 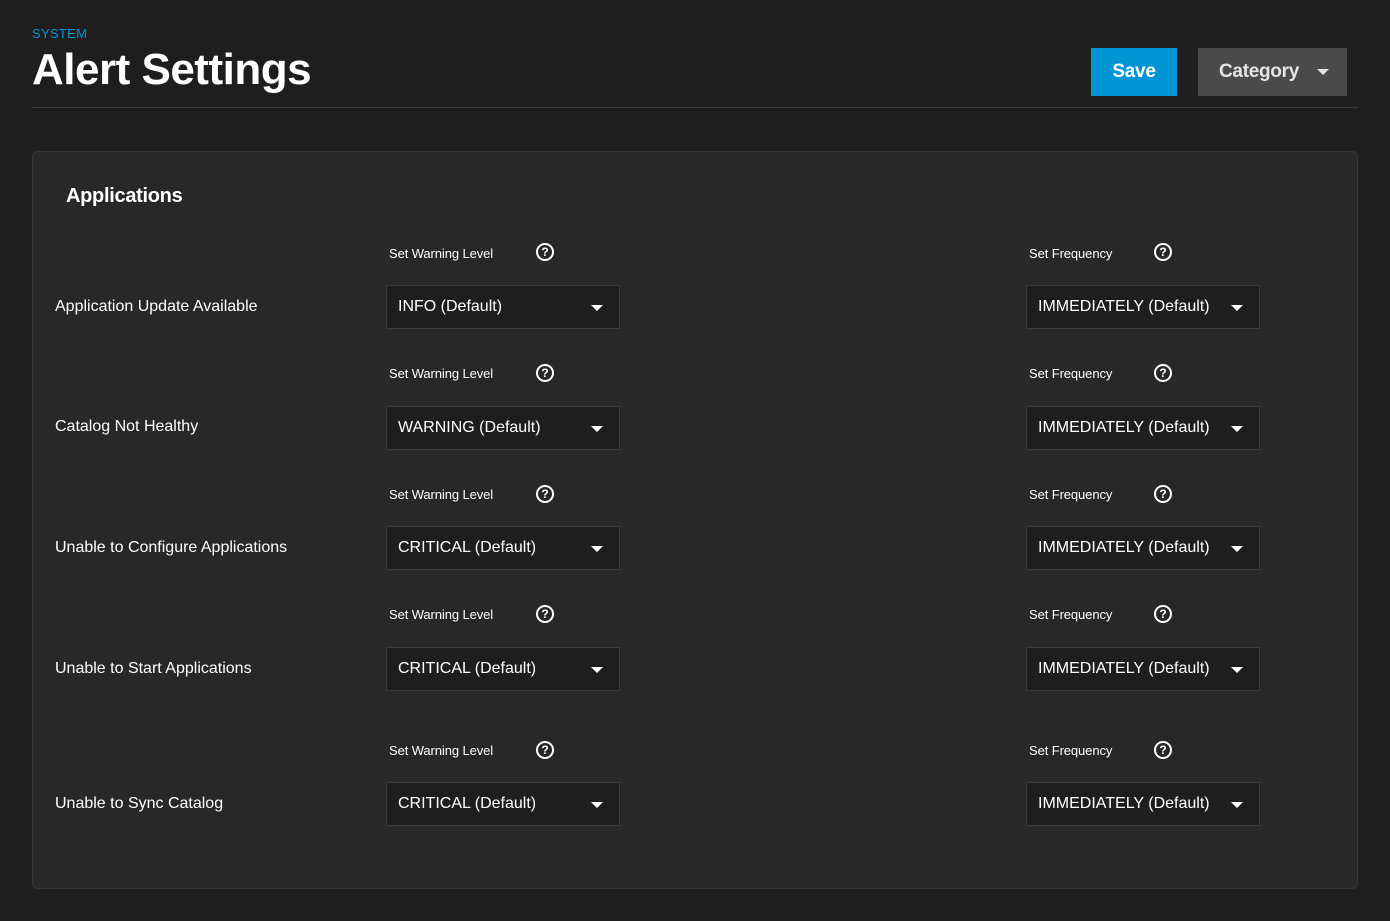 I want to click on section-title: Applications, so click(x=124, y=196).